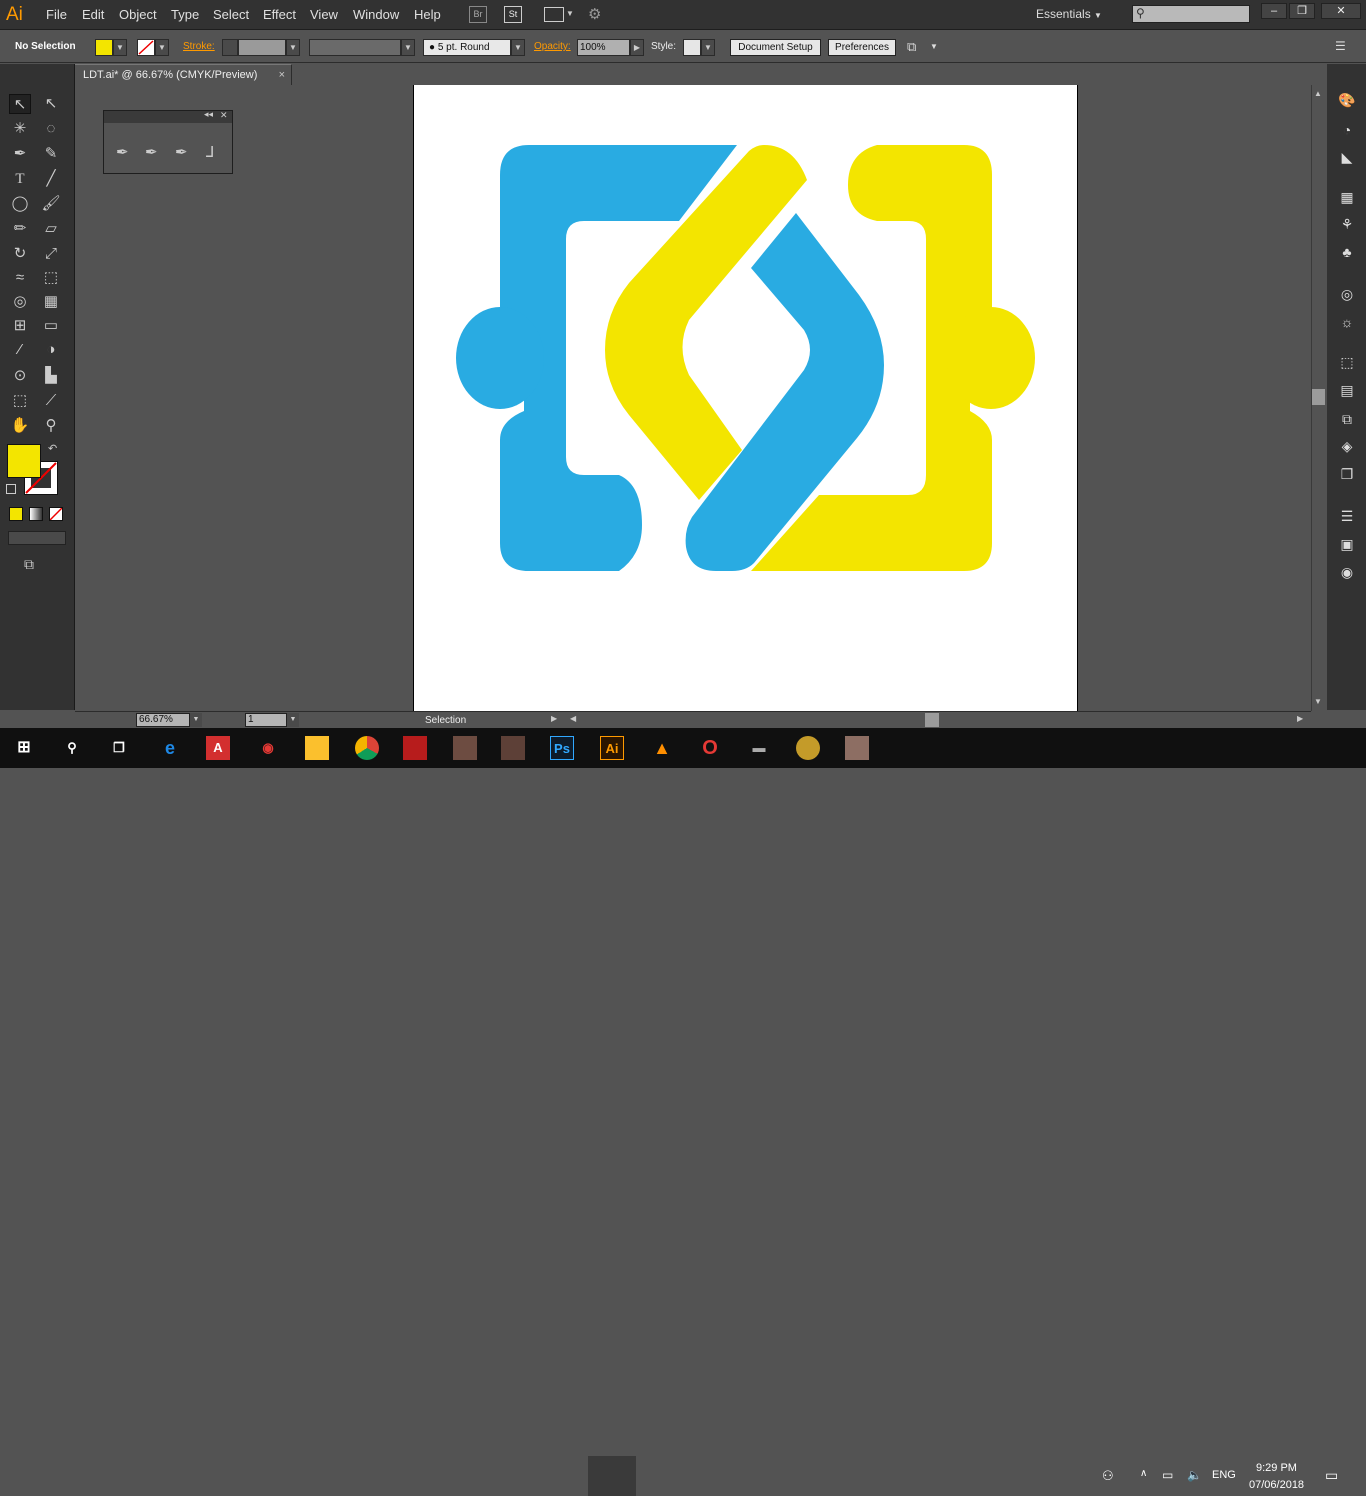 Image resolution: width=1366 pixels, height=1496 pixels. I want to click on appearance-icon: ☼, so click(1347, 322).